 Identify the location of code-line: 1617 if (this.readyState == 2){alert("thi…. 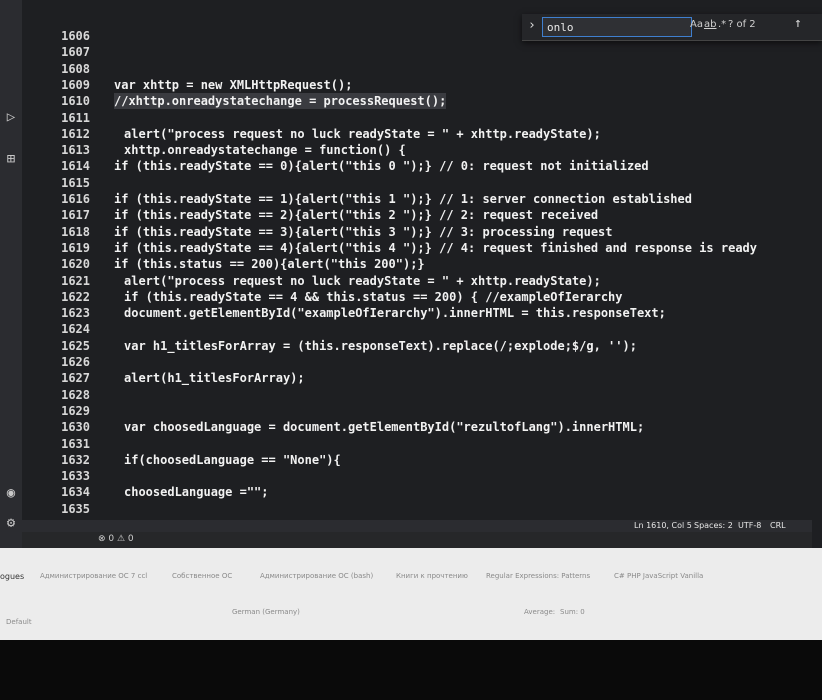
(417, 215).